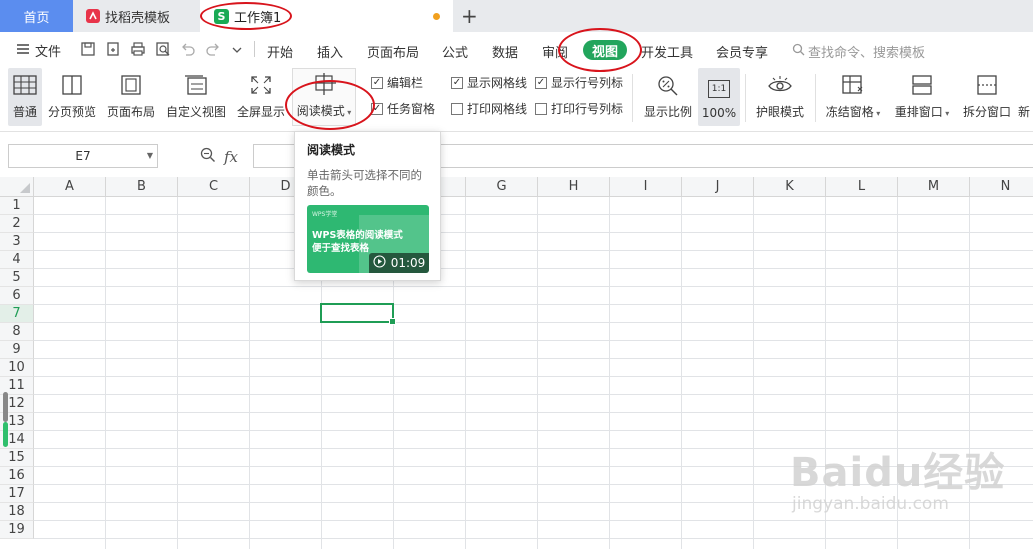  Describe the element at coordinates (17, 206) in the screenshot. I see `row-header: 1` at that location.